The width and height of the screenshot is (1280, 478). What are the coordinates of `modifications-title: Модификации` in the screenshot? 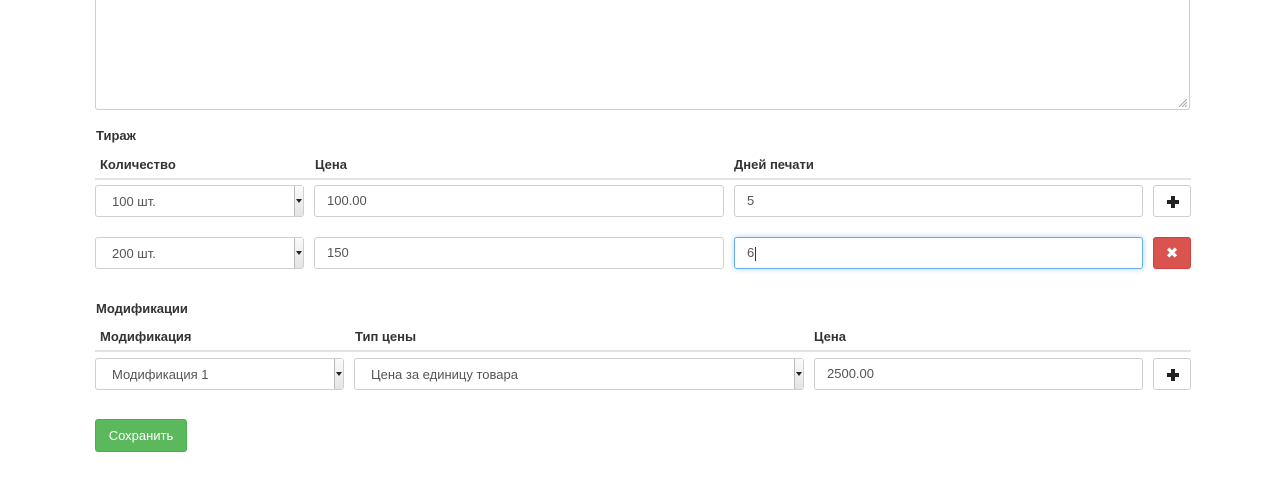 It's located at (142, 308).